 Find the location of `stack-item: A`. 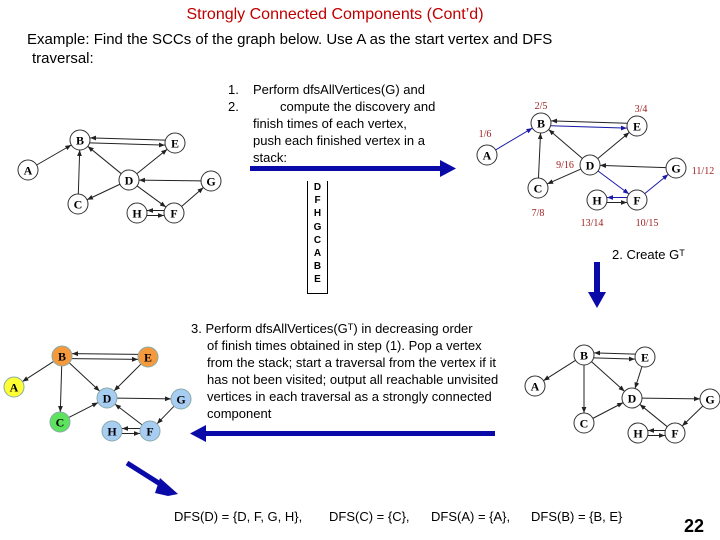

stack-item: A is located at coordinates (317, 254).